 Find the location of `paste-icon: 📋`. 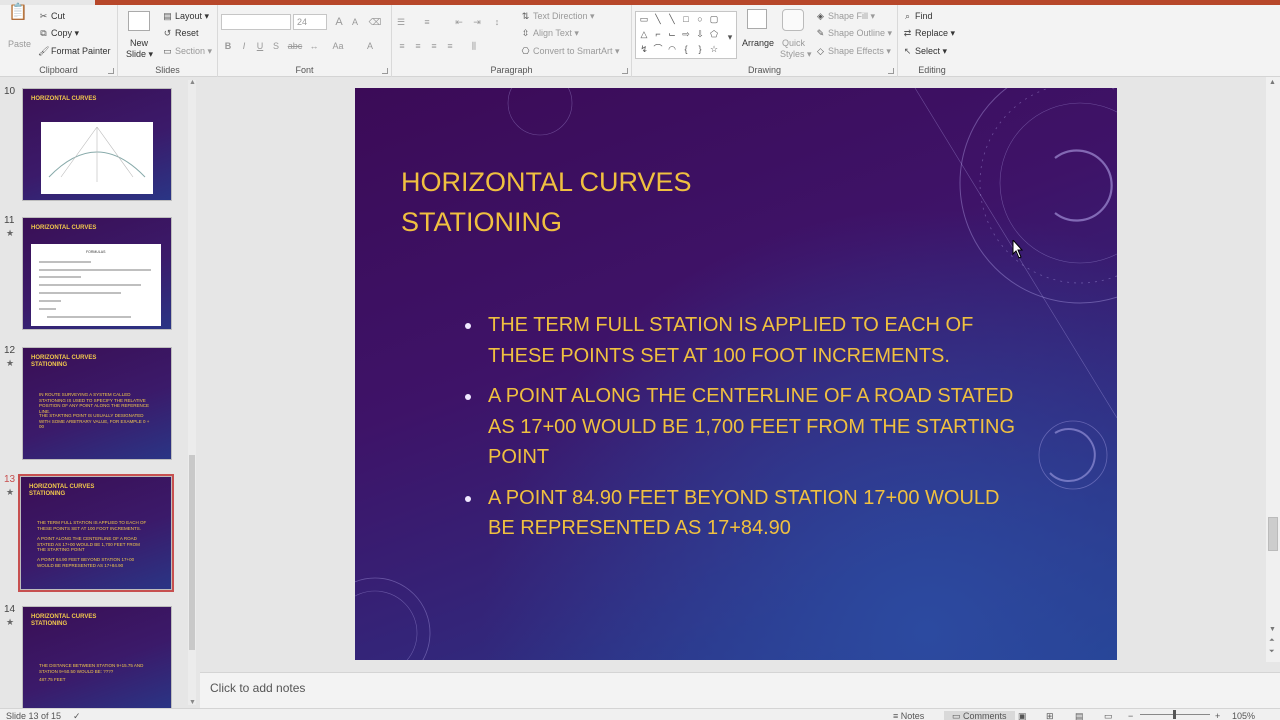

paste-icon: 📋 is located at coordinates (18, 13).